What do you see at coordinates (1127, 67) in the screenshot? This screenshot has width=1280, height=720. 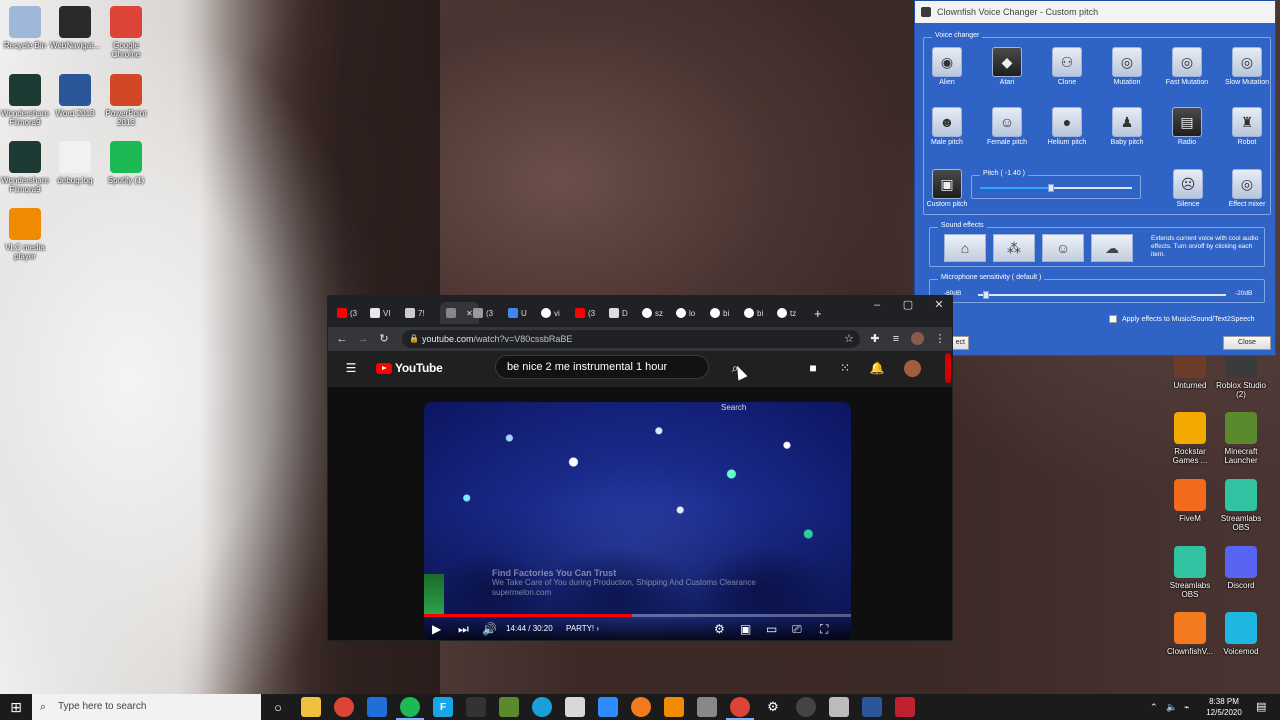 I see `voice-effect-button: ◎ Mutation` at bounding box center [1127, 67].